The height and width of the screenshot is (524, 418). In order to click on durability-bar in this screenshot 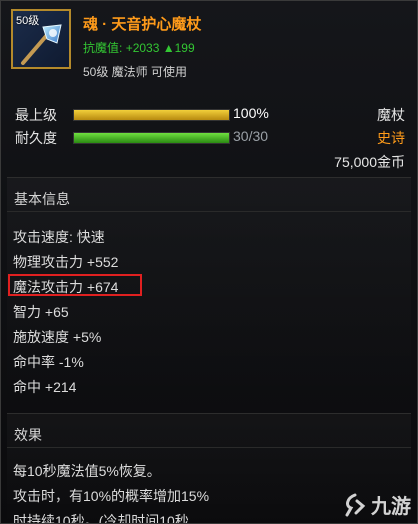, I will do `click(151, 138)`.